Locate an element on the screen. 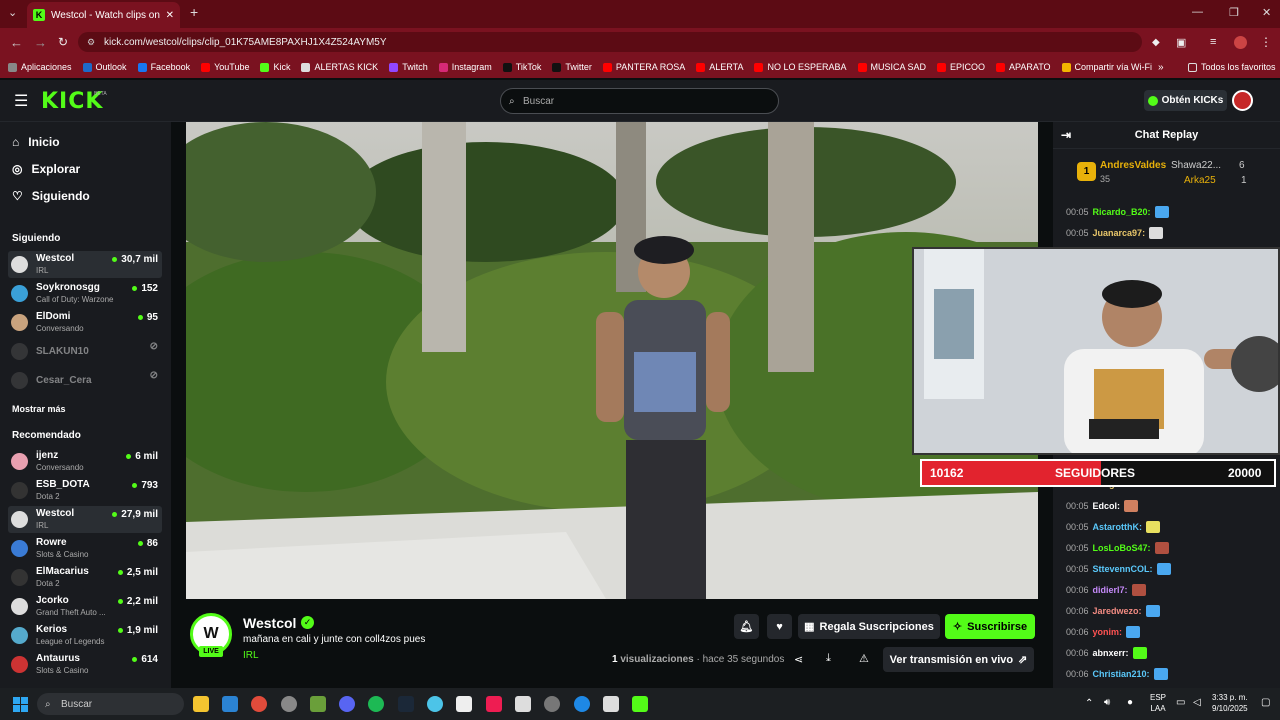 This screenshot has width=1280, height=720. sidebar-channel: Westcol IRL 30,7 mil is located at coordinates (85, 264).